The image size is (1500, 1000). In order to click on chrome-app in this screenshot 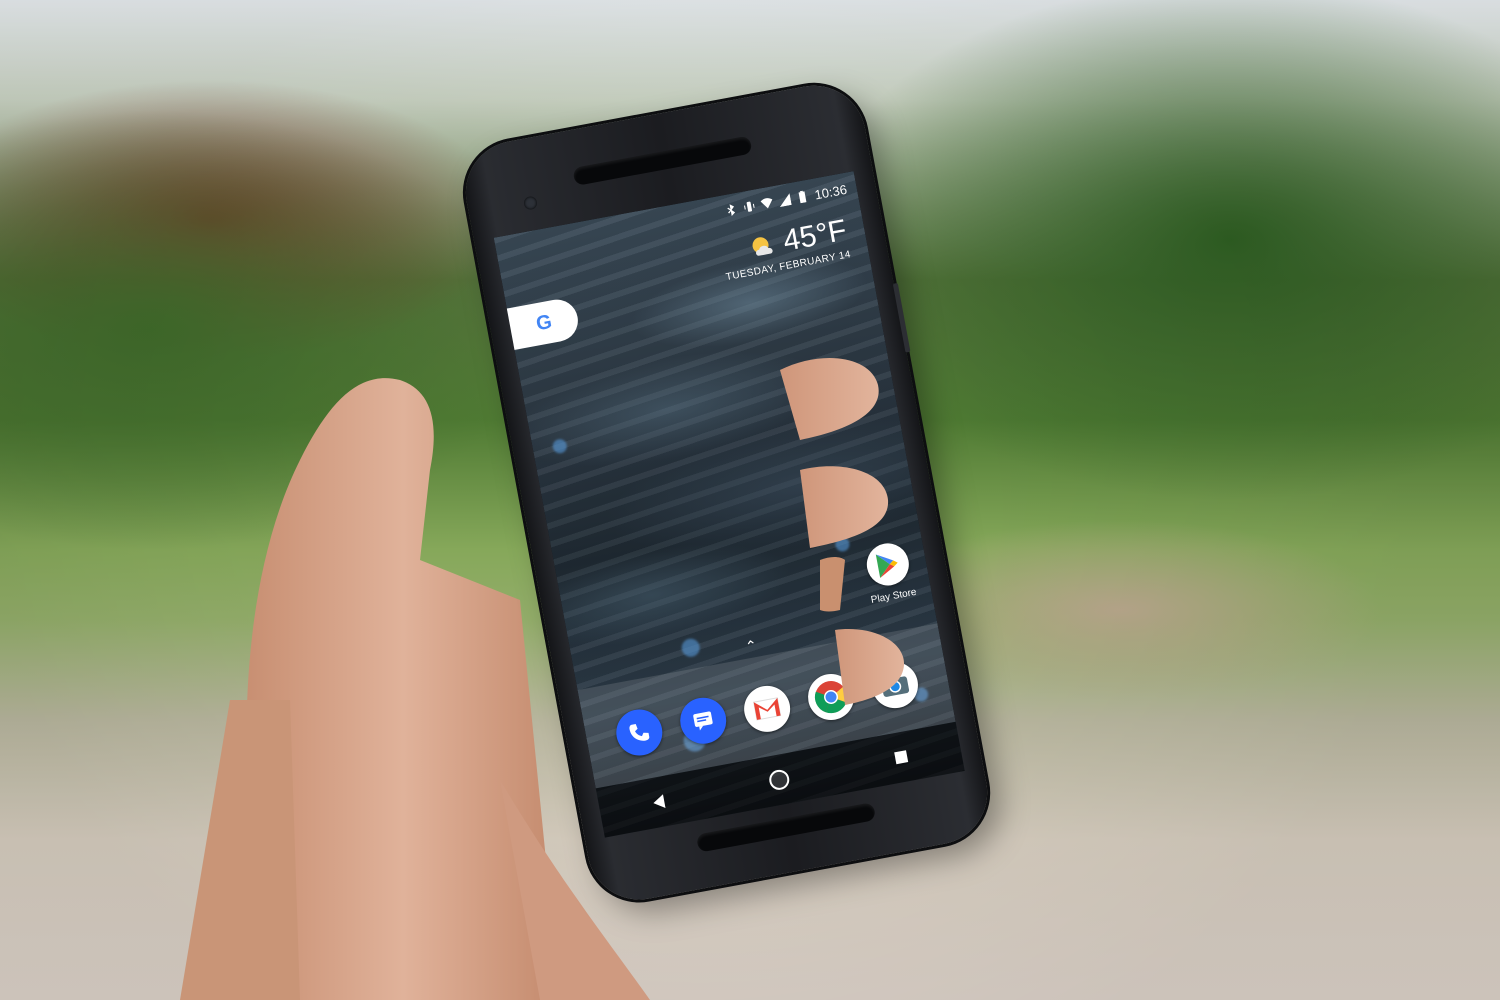, I will do `click(831, 697)`.